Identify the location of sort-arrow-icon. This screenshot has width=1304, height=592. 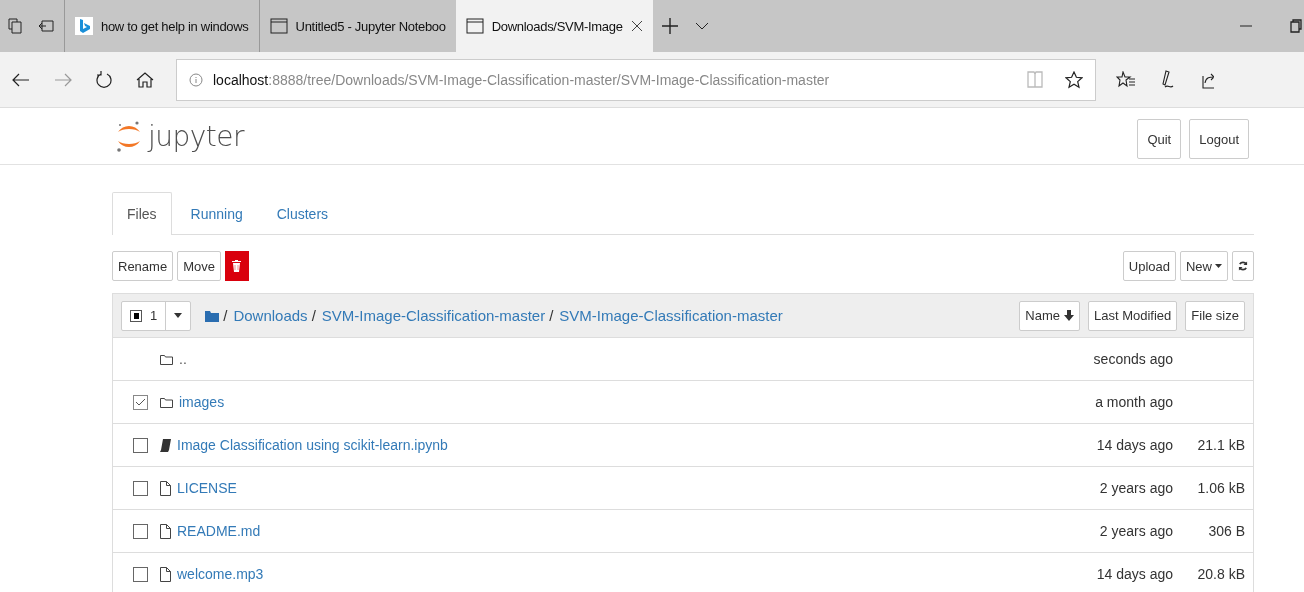
(1069, 315).